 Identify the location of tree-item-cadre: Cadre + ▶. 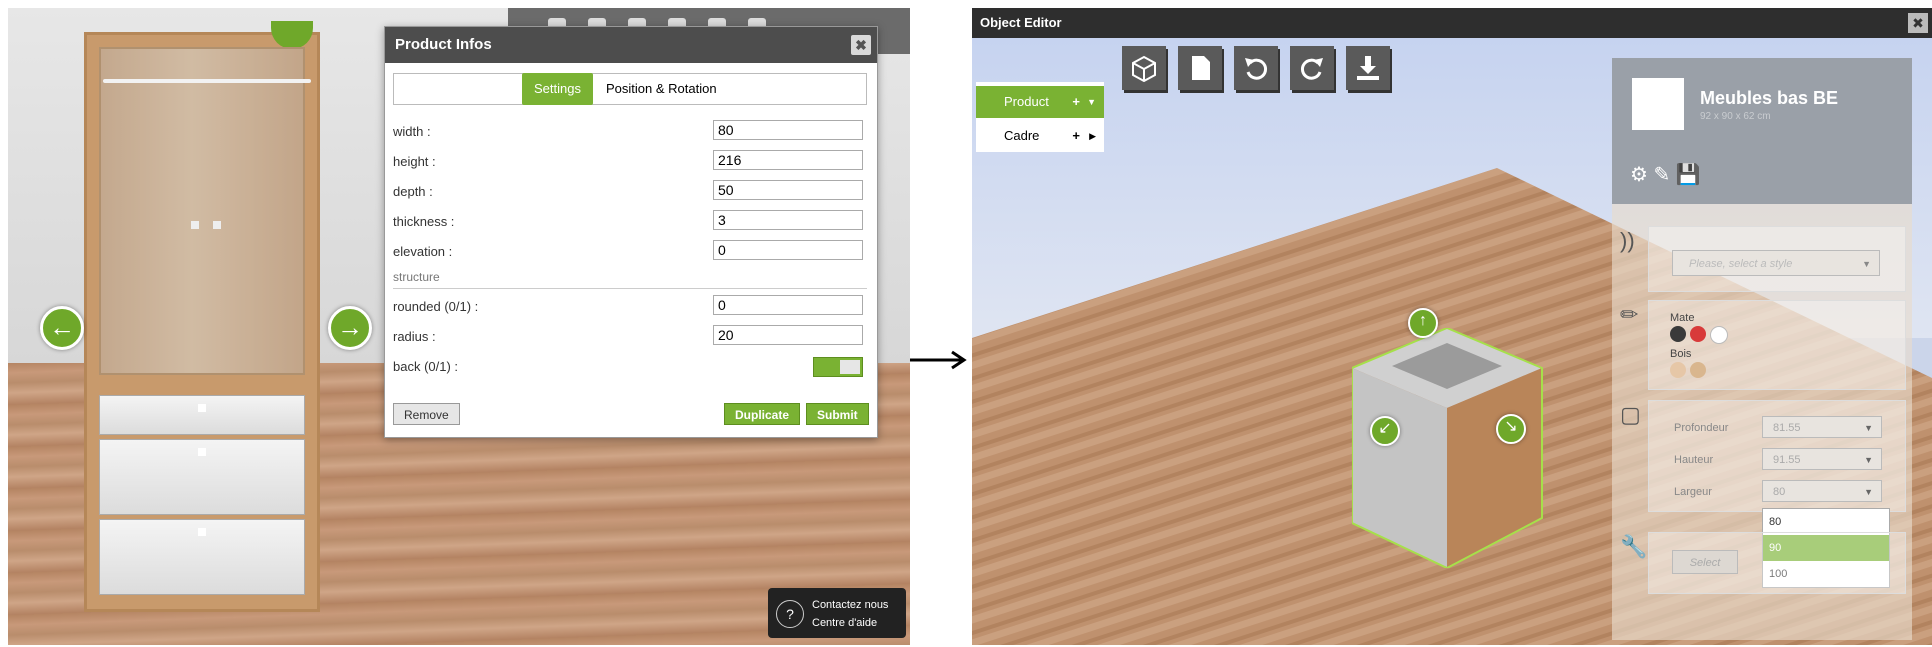
(1040, 136).